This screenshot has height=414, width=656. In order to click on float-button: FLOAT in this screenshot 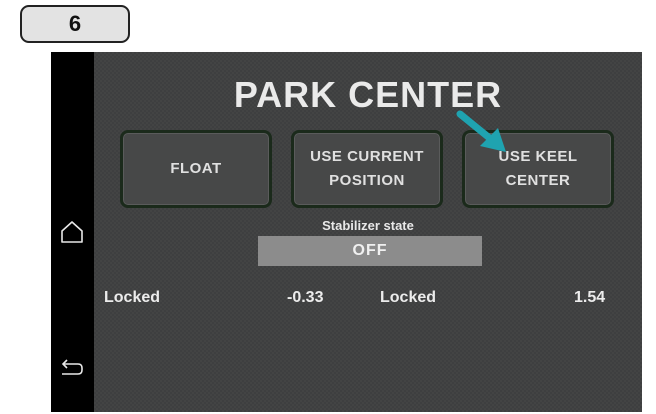, I will do `click(196, 169)`.